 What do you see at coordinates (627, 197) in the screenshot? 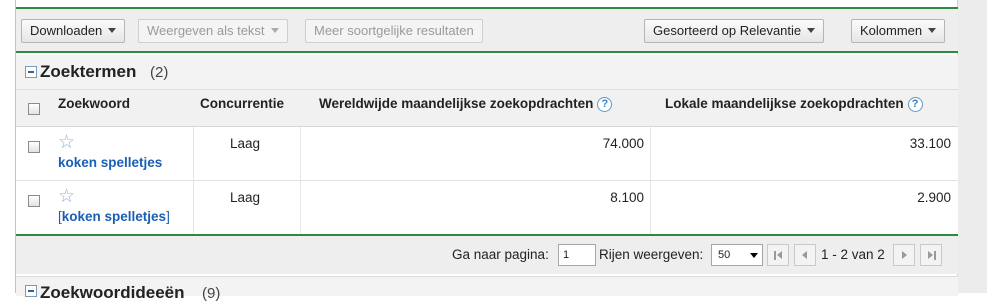
I see `global-searches-value: 8.100` at bounding box center [627, 197].